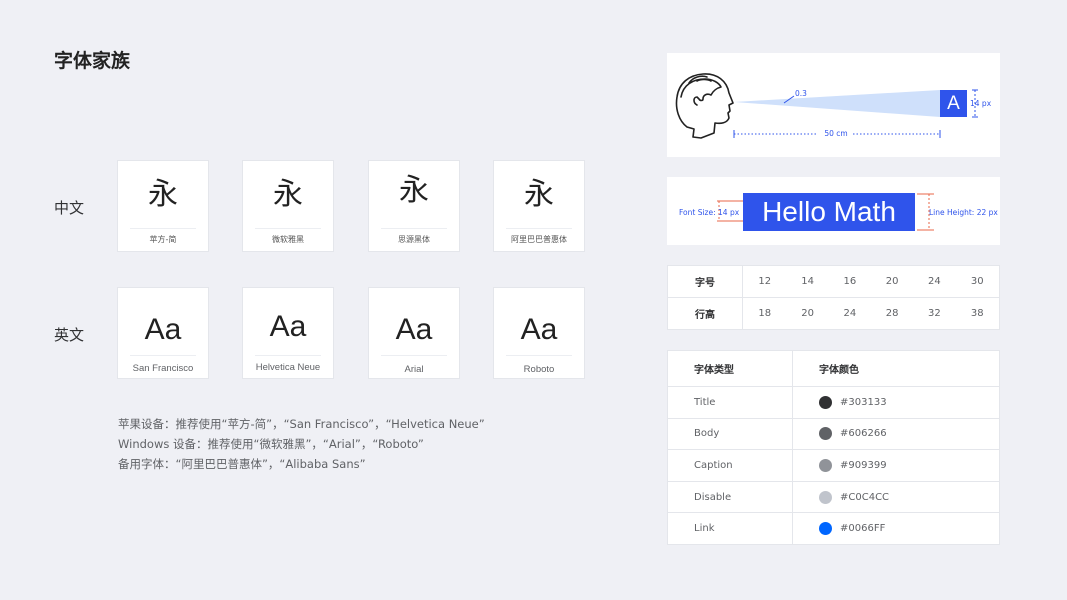 The width and height of the screenshot is (1067, 600). What do you see at coordinates (849, 281) in the screenshot?
I see `size-cell: 16` at bounding box center [849, 281].